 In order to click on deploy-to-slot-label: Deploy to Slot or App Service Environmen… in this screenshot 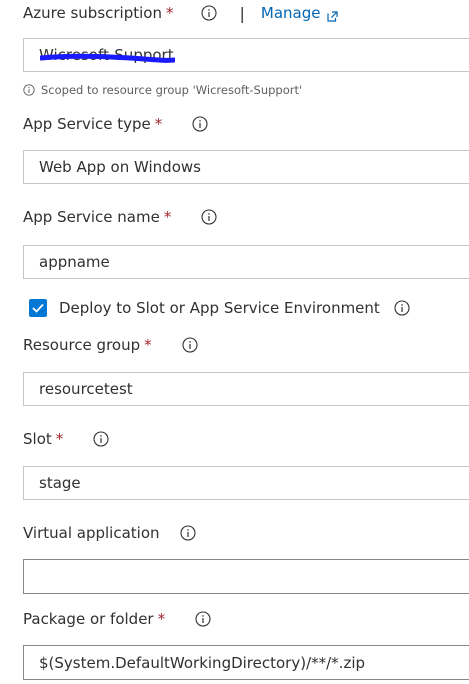, I will do `click(219, 308)`.